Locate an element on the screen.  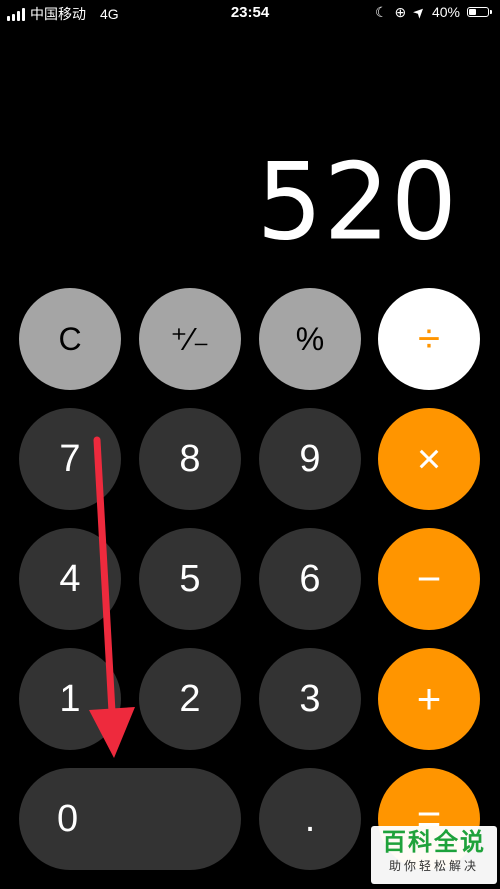
status-bar: 中国移动 4G 23:54 ☾ ⊕ ➤ 40% is located at coordinates (250, 13).